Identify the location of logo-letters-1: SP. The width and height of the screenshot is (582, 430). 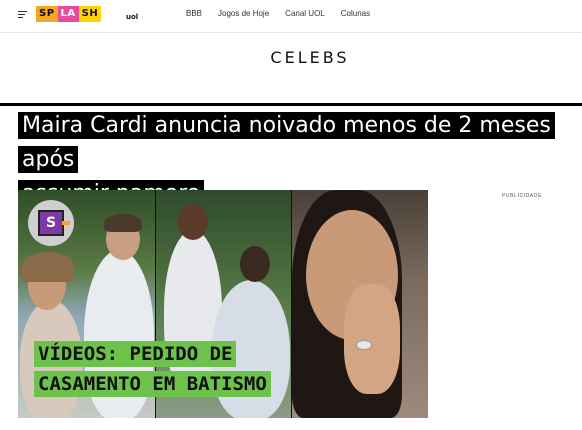
(47, 14).